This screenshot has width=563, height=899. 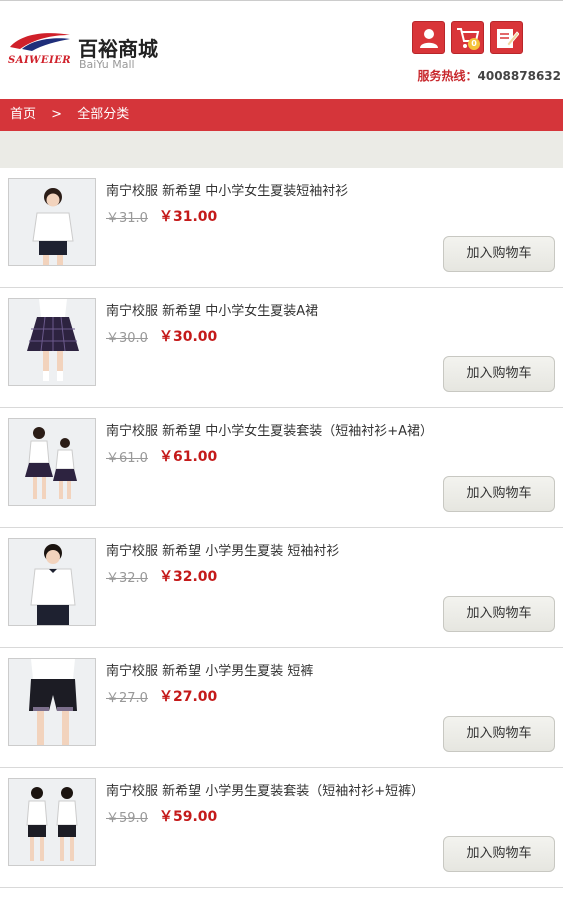 I want to click on logo-sub-text: BaiYu Mall, so click(x=107, y=64).